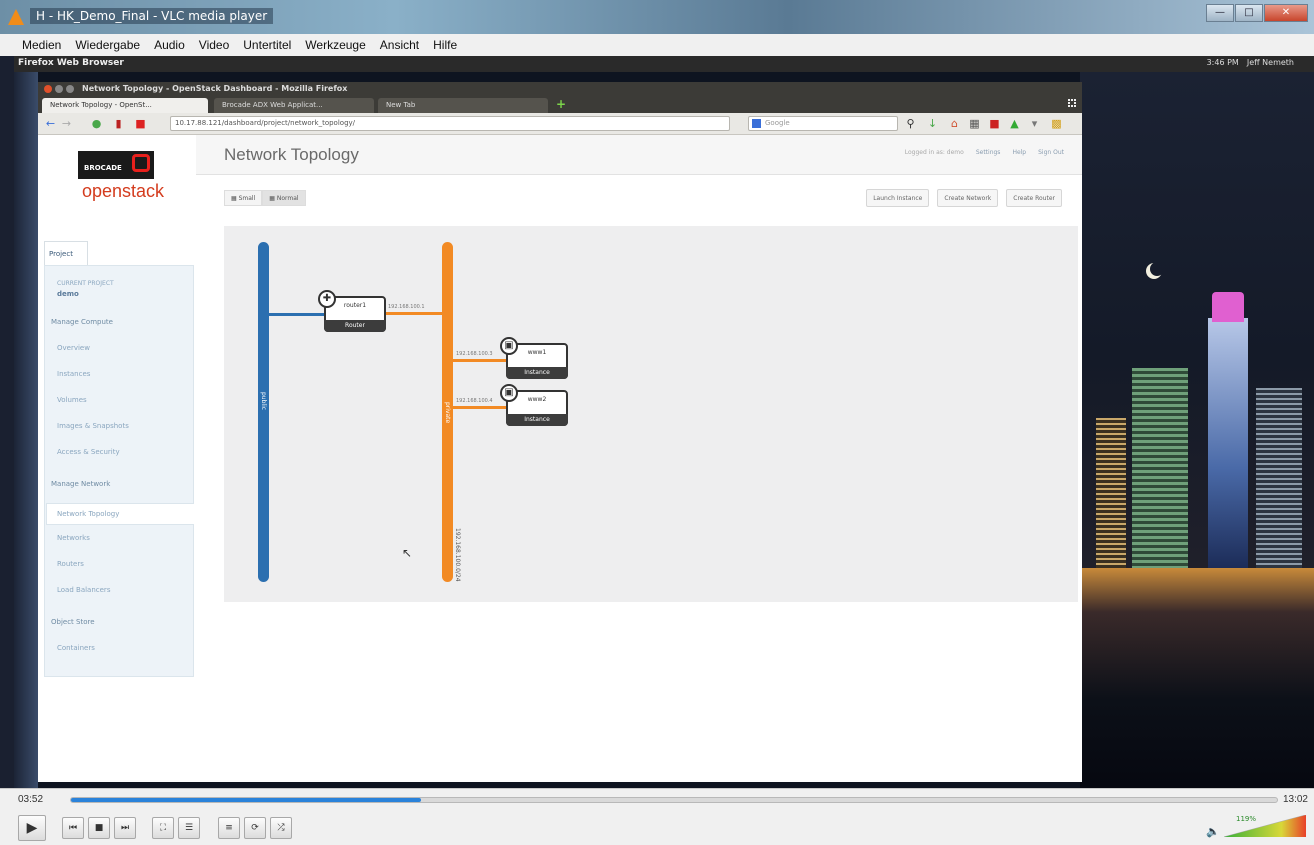 This screenshot has width=1314, height=845. What do you see at coordinates (263, 412) in the screenshot?
I see `network-public: public` at bounding box center [263, 412].